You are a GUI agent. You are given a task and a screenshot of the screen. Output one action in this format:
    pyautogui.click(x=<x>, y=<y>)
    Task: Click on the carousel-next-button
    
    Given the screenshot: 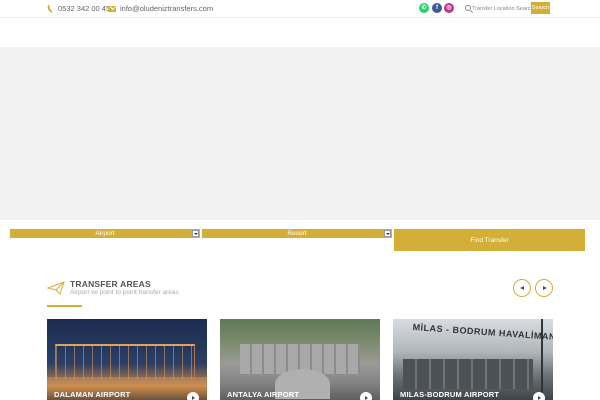 What is the action you would take?
    pyautogui.click(x=544, y=288)
    